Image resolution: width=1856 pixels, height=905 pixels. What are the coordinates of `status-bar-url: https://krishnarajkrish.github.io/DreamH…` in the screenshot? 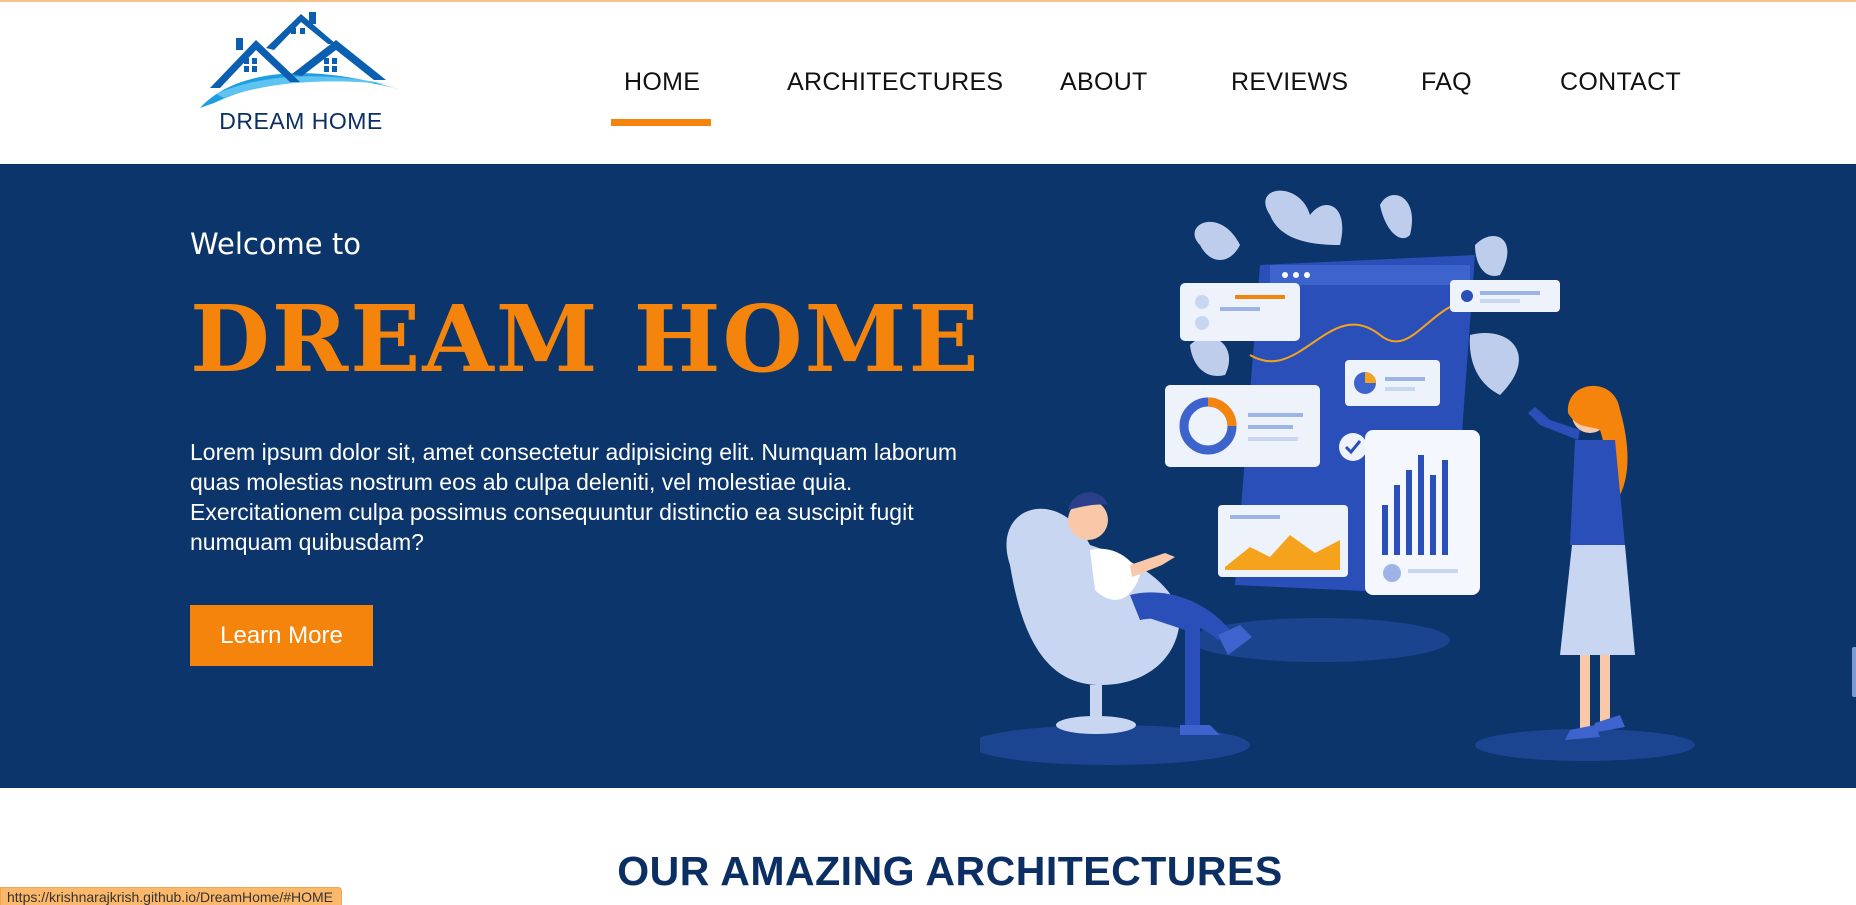 It's located at (171, 896).